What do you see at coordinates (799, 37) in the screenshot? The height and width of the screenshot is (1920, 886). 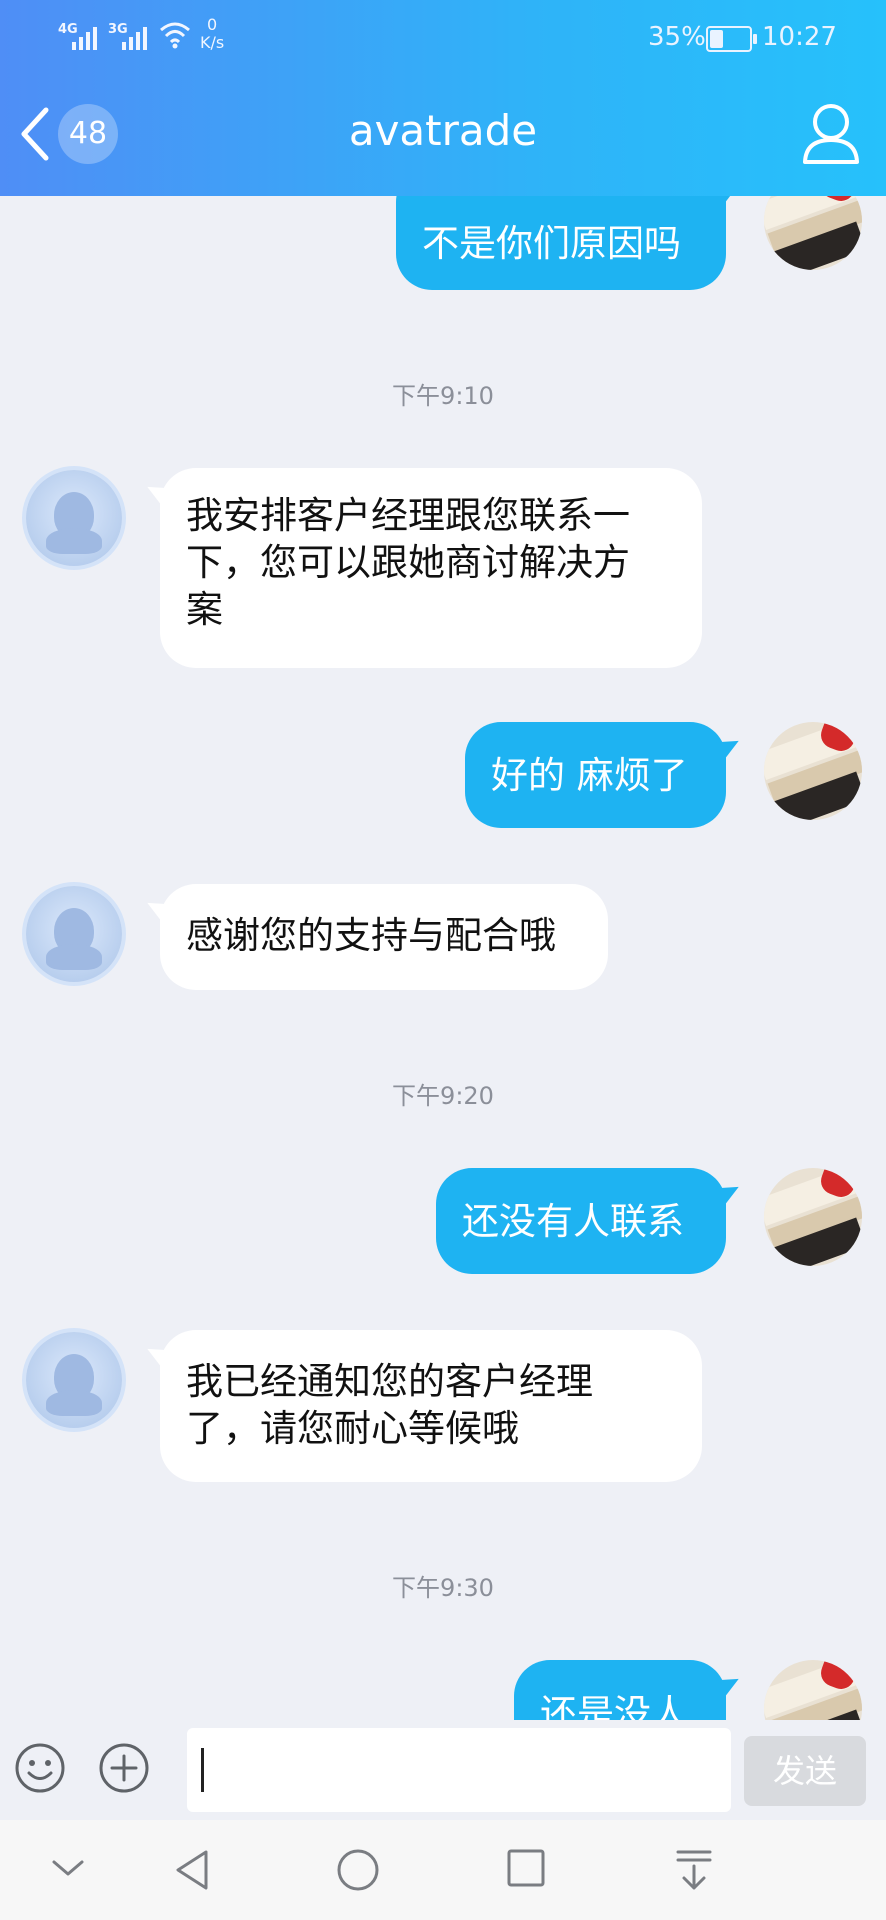 I see `status-clock: 10:27` at bounding box center [799, 37].